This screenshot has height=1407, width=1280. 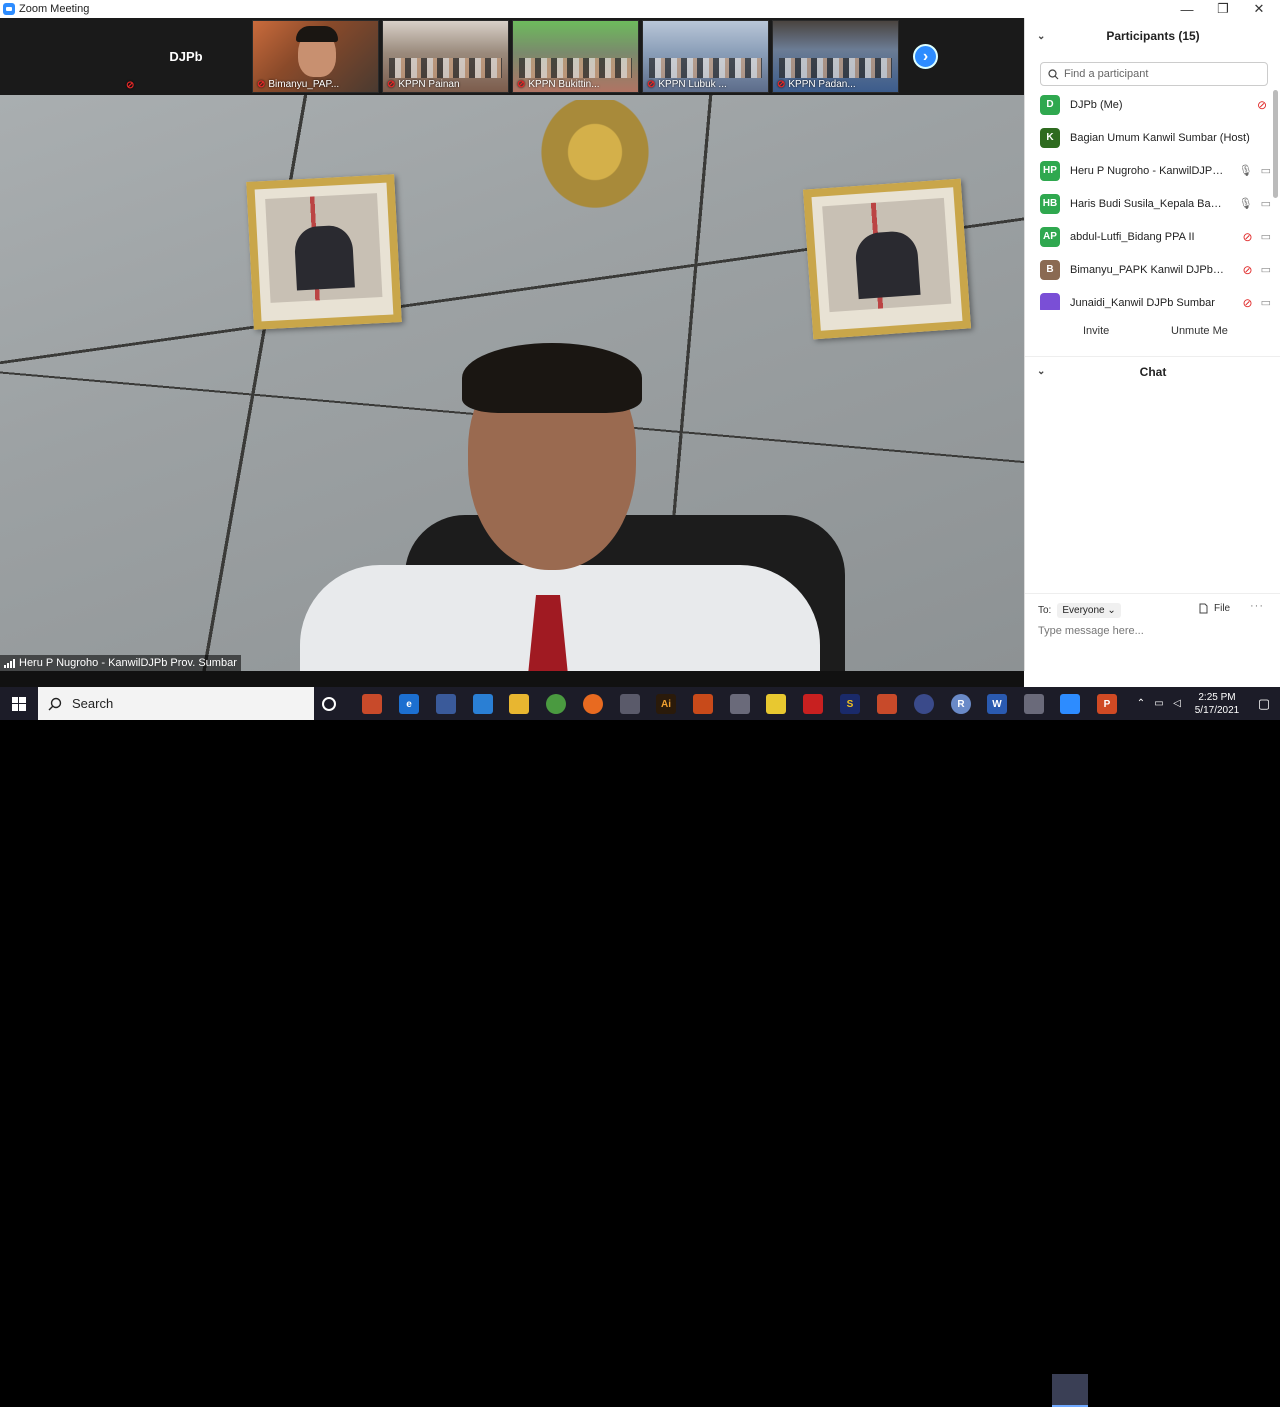 I want to click on task-view-icon, so click(x=372, y=704).